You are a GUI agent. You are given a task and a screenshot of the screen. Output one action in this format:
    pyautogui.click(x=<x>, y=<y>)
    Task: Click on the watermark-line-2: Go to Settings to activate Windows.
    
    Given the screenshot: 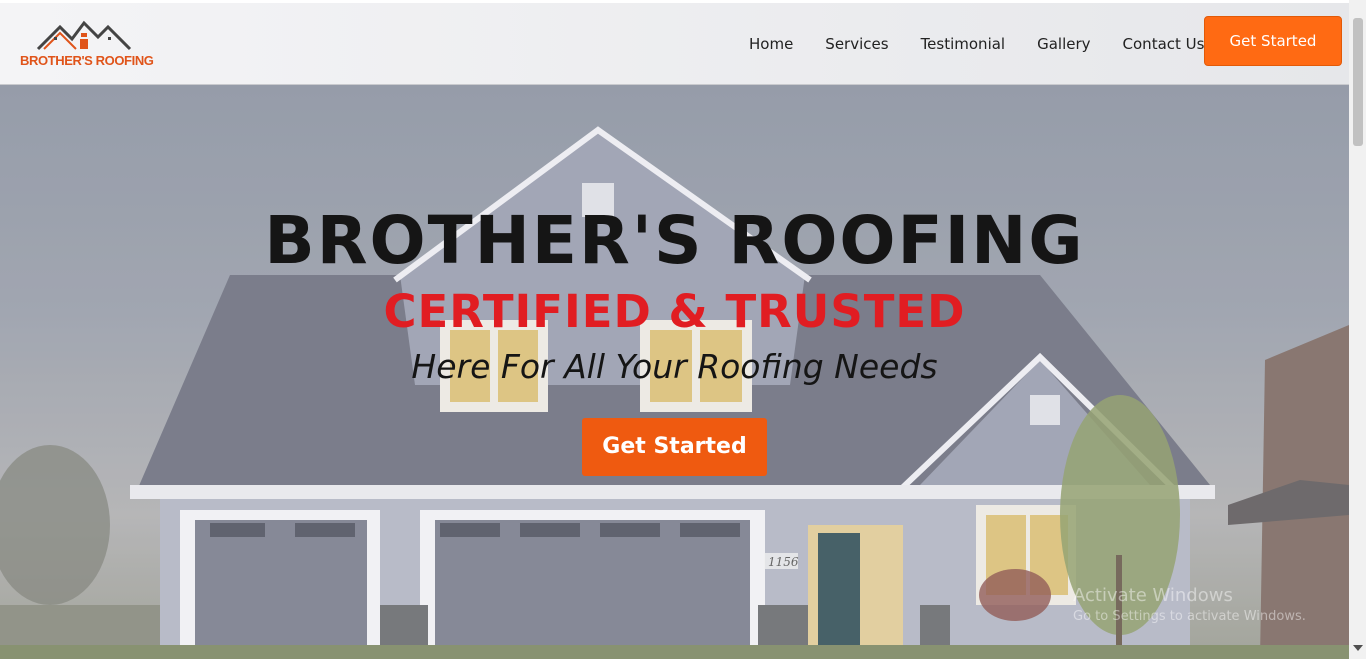 What is the action you would take?
    pyautogui.click(x=1189, y=616)
    